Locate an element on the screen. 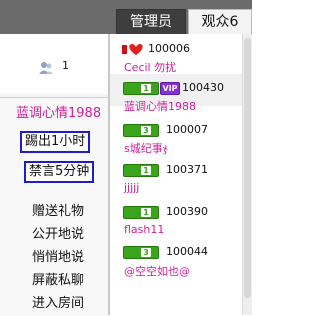  online-count: 1 is located at coordinates (65, 65).